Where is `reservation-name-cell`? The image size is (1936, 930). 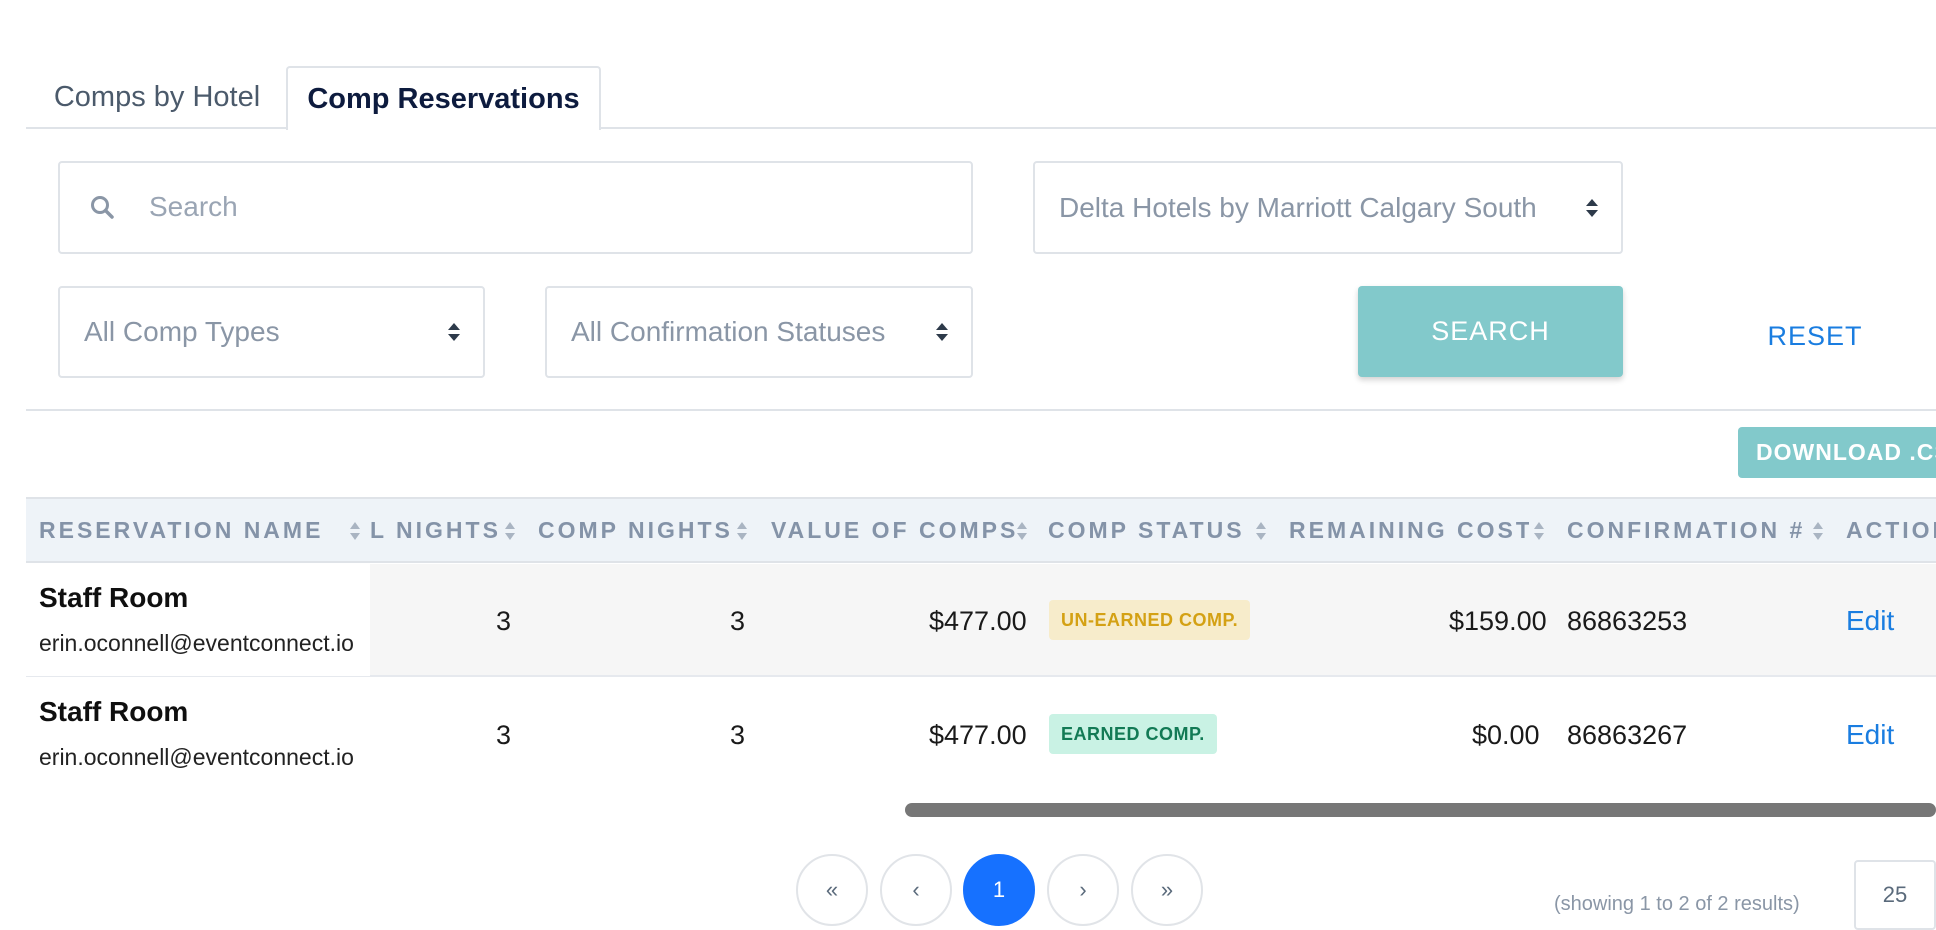
reservation-name-cell is located at coordinates (198, 620).